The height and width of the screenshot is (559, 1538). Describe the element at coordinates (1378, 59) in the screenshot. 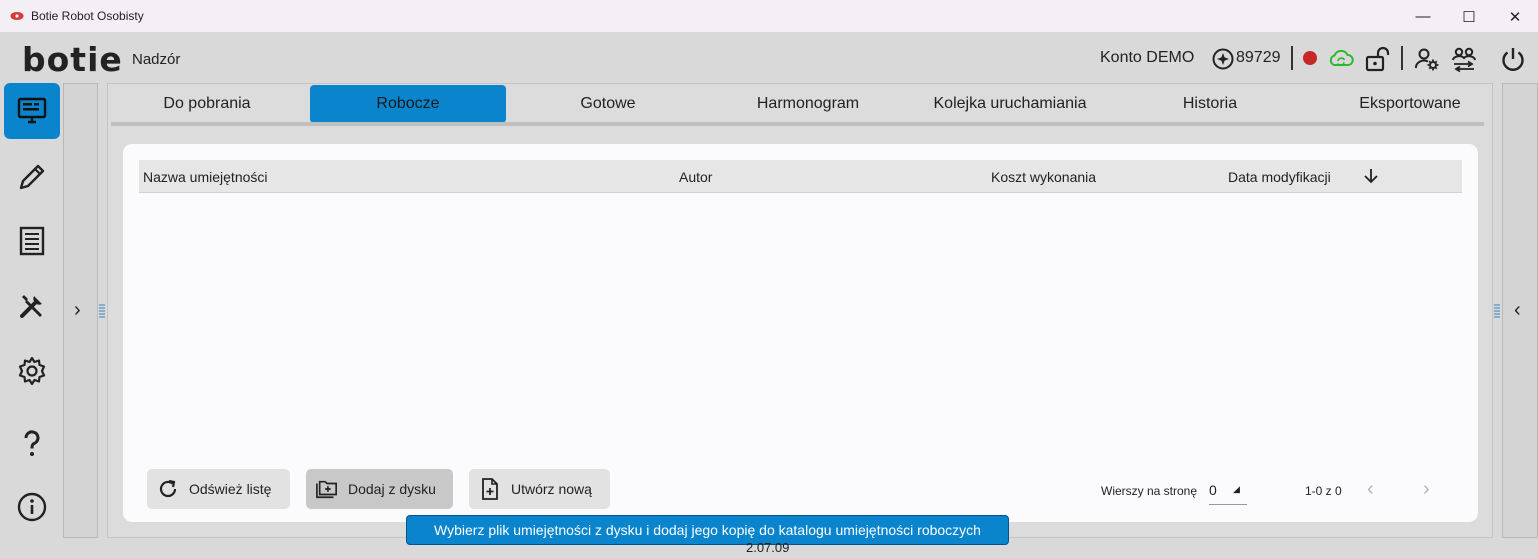

I see `unlock-icon` at that location.